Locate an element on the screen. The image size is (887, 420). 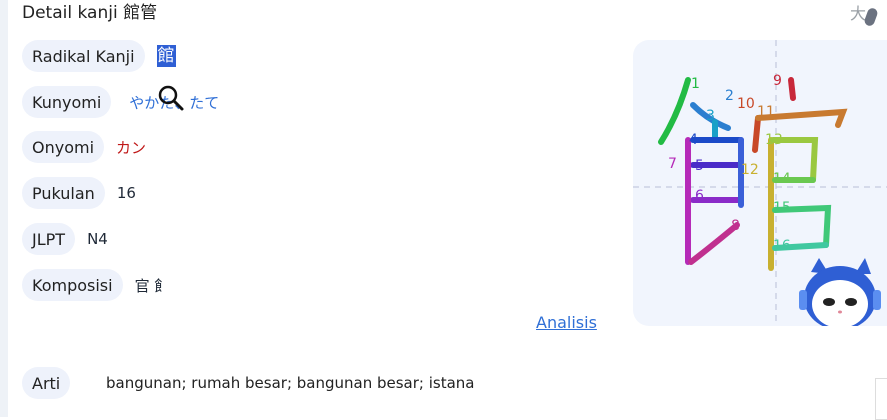
row-strokes: Pukulan 16 is located at coordinates (79, 193).